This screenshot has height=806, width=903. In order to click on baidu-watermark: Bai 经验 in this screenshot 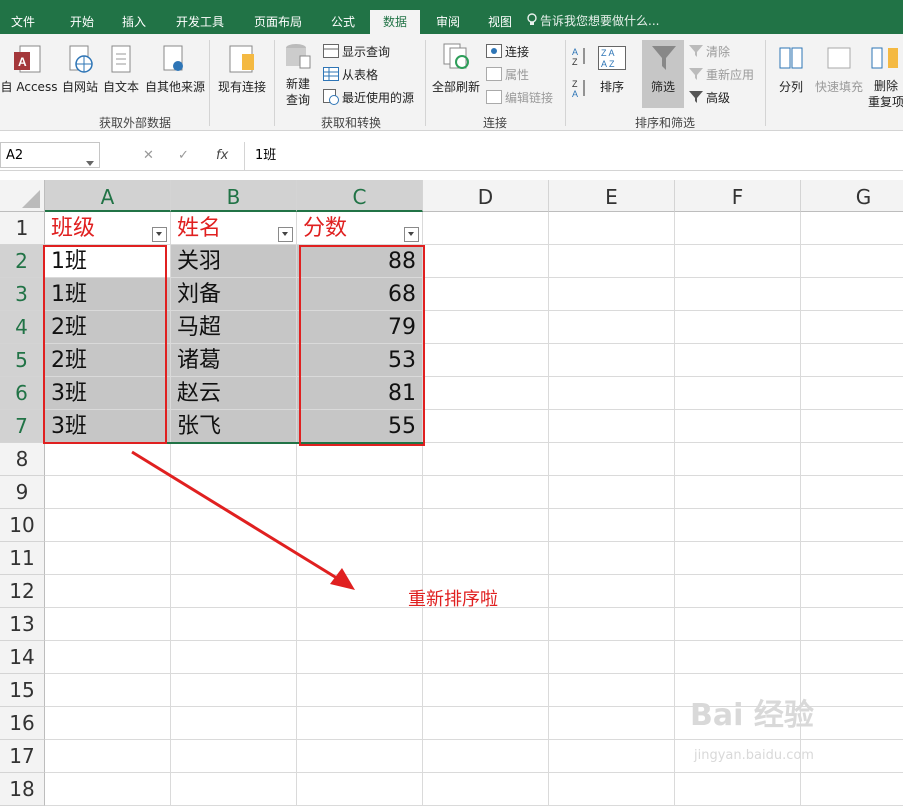, I will do `click(752, 715)`.